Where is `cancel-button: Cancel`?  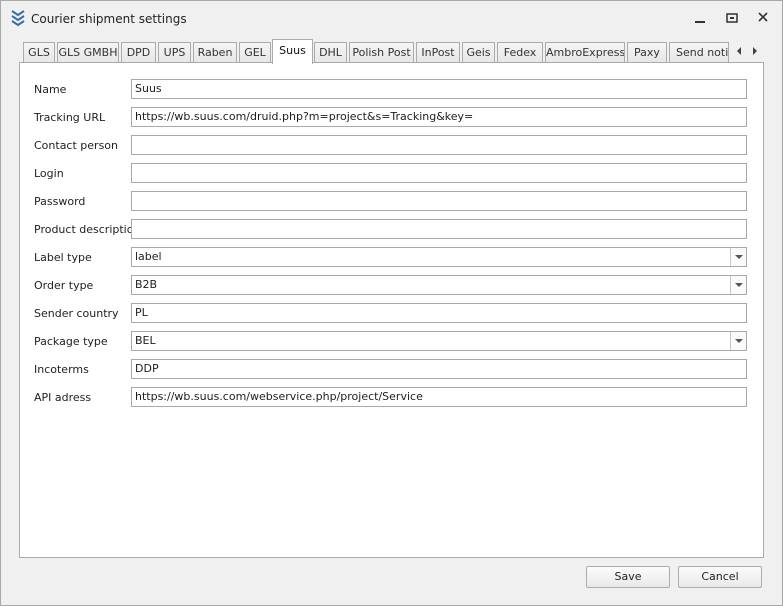 cancel-button: Cancel is located at coordinates (720, 577).